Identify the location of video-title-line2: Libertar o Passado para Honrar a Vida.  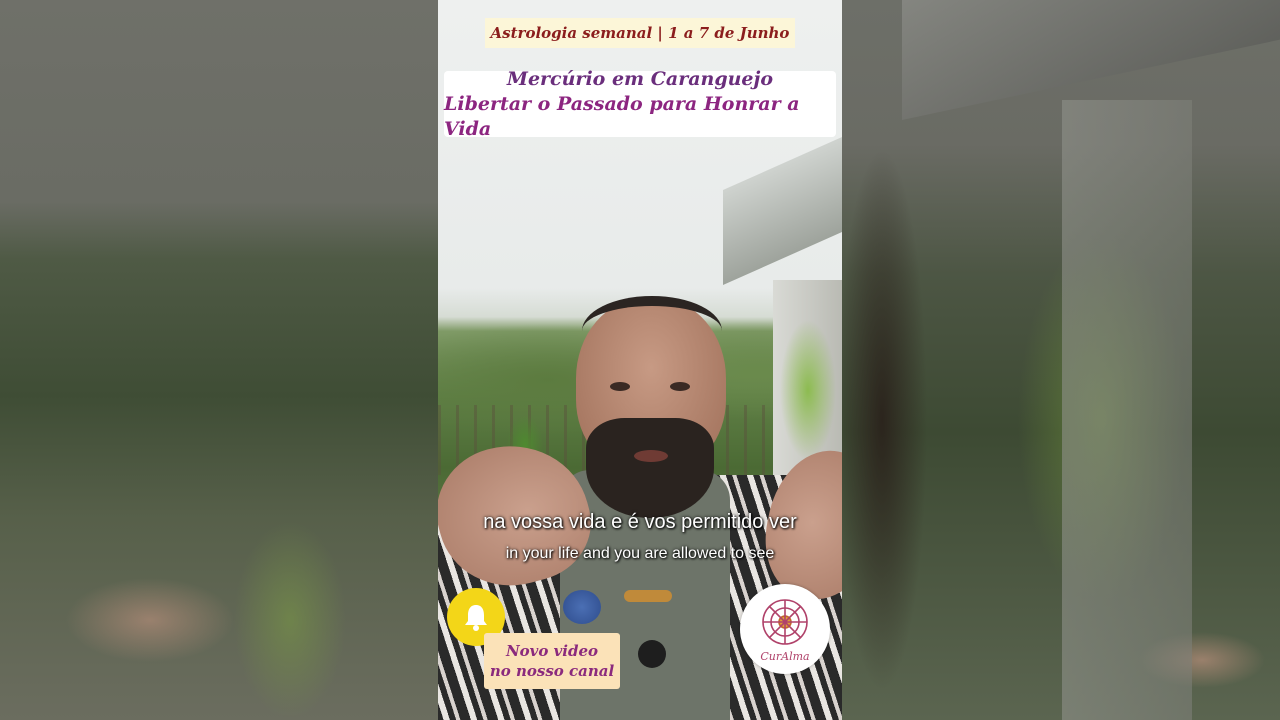
(622, 116).